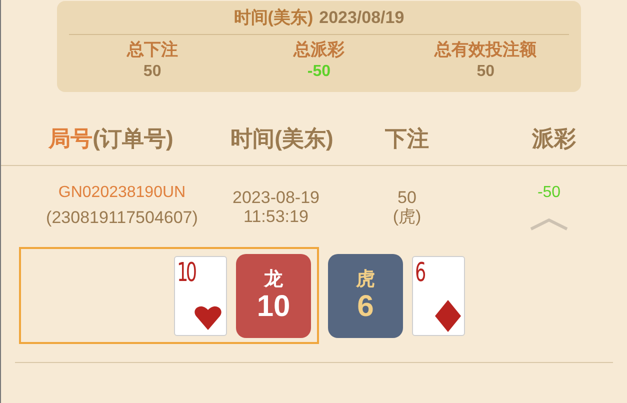 This screenshot has width=627, height=403. What do you see at coordinates (407, 197) in the screenshot?
I see `bet-amount: 50` at bounding box center [407, 197].